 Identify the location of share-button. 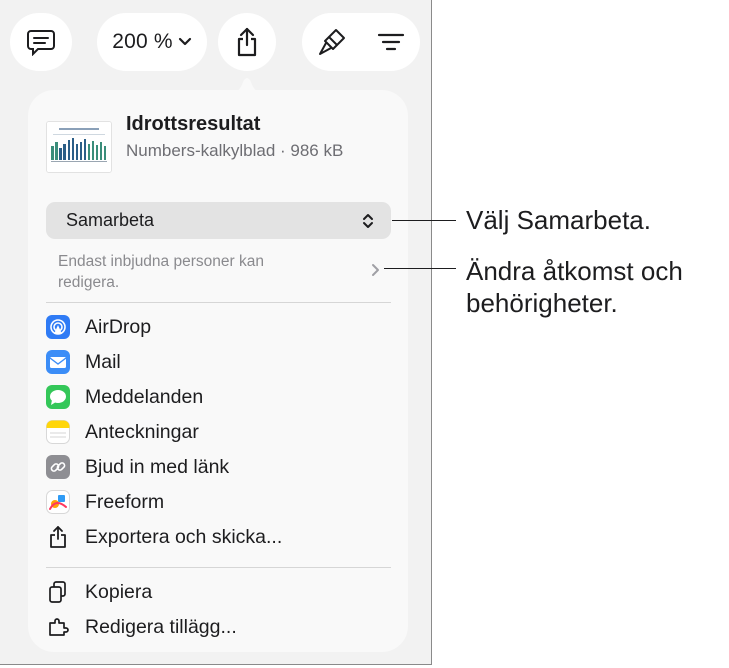
(247, 42).